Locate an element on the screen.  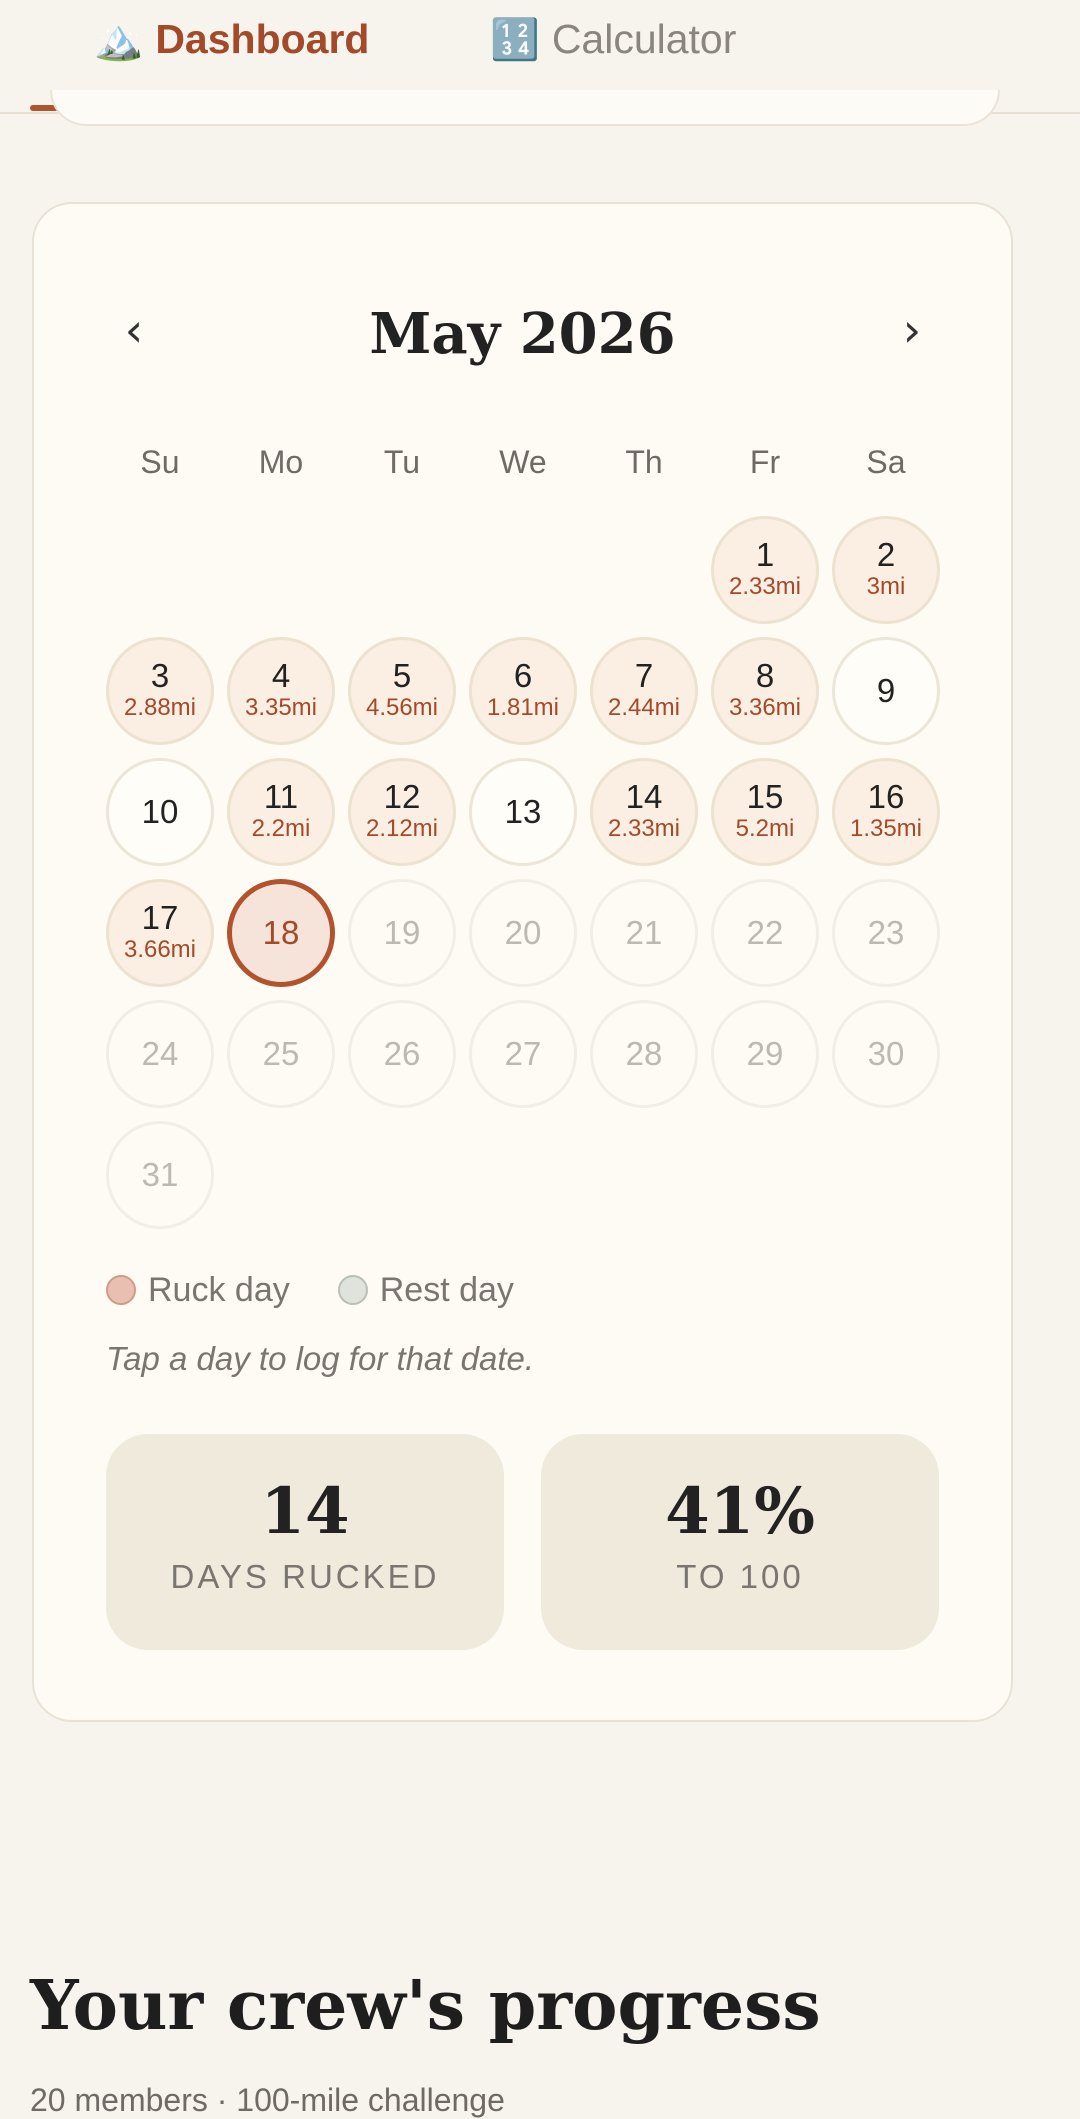
tab-dashboard-label: Dashboard is located at coordinates (262, 39).